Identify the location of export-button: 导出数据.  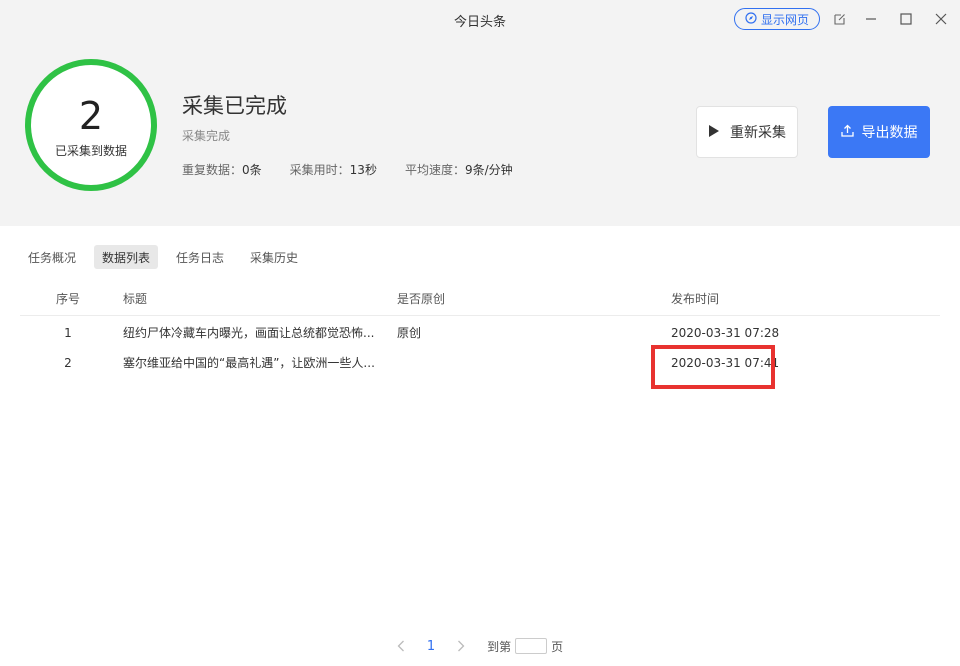
(879, 132).